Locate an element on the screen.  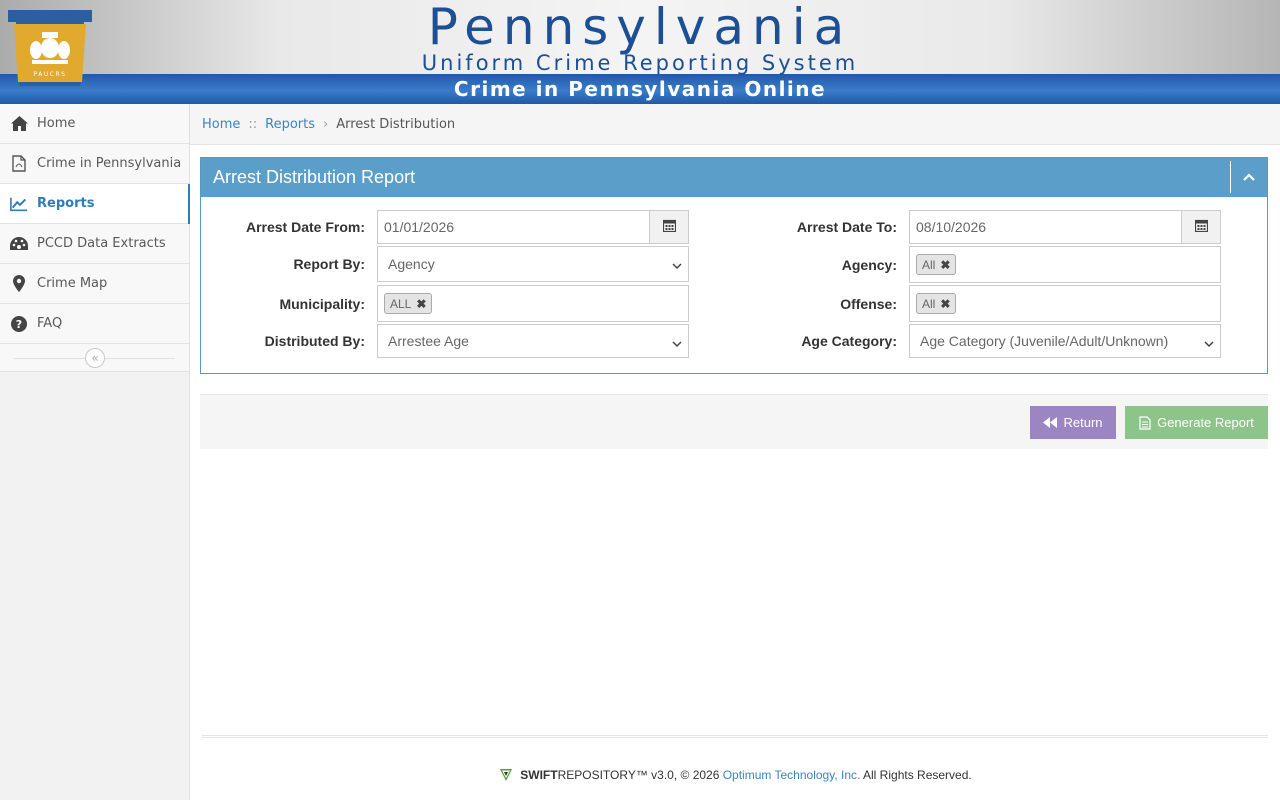
sidebar-collapse-row: « is located at coordinates (94, 358).